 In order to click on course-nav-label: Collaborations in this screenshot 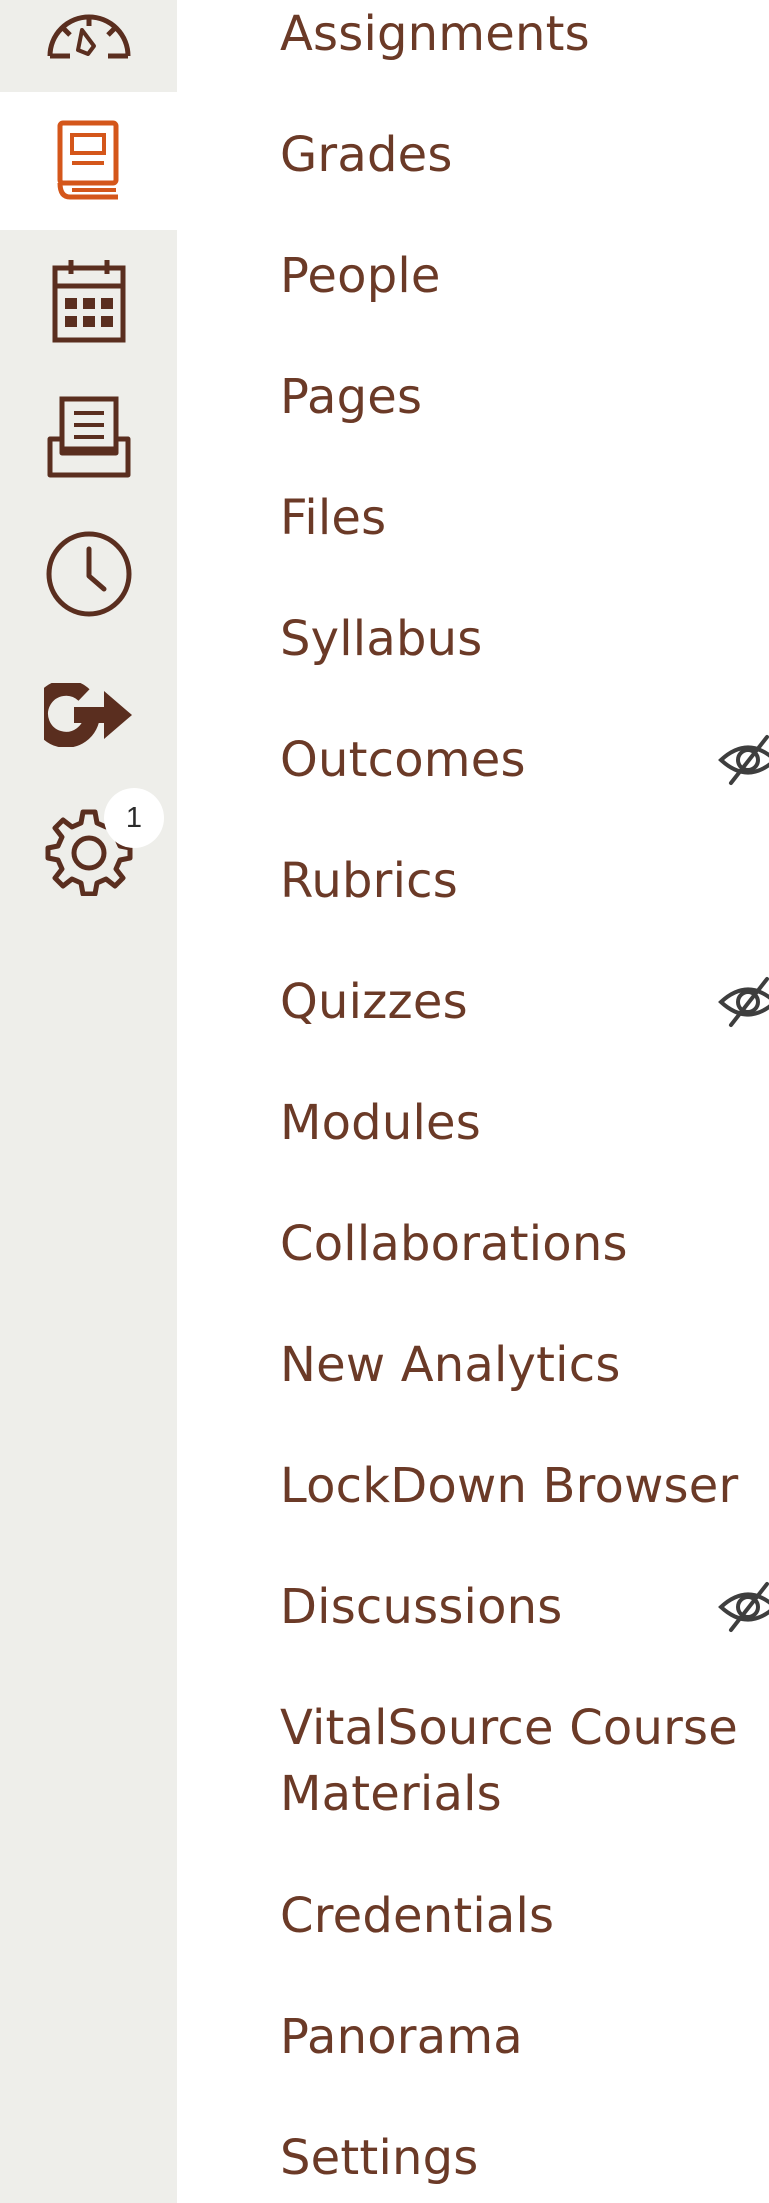, I will do `click(454, 1244)`.